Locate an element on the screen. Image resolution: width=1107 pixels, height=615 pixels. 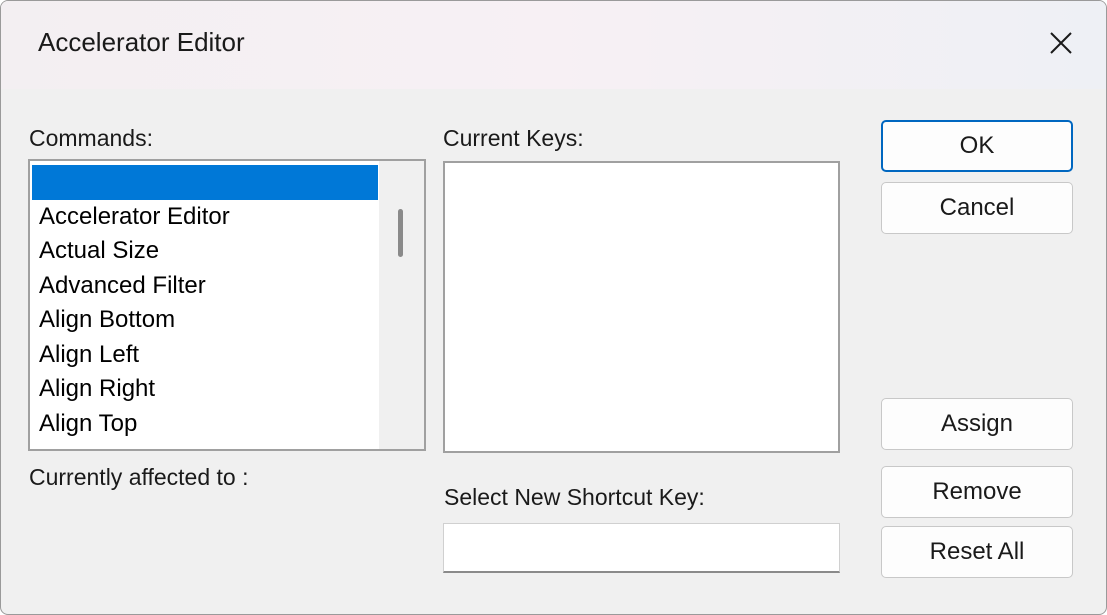
command-list-item: Accelerator Editor is located at coordinates (205, 217).